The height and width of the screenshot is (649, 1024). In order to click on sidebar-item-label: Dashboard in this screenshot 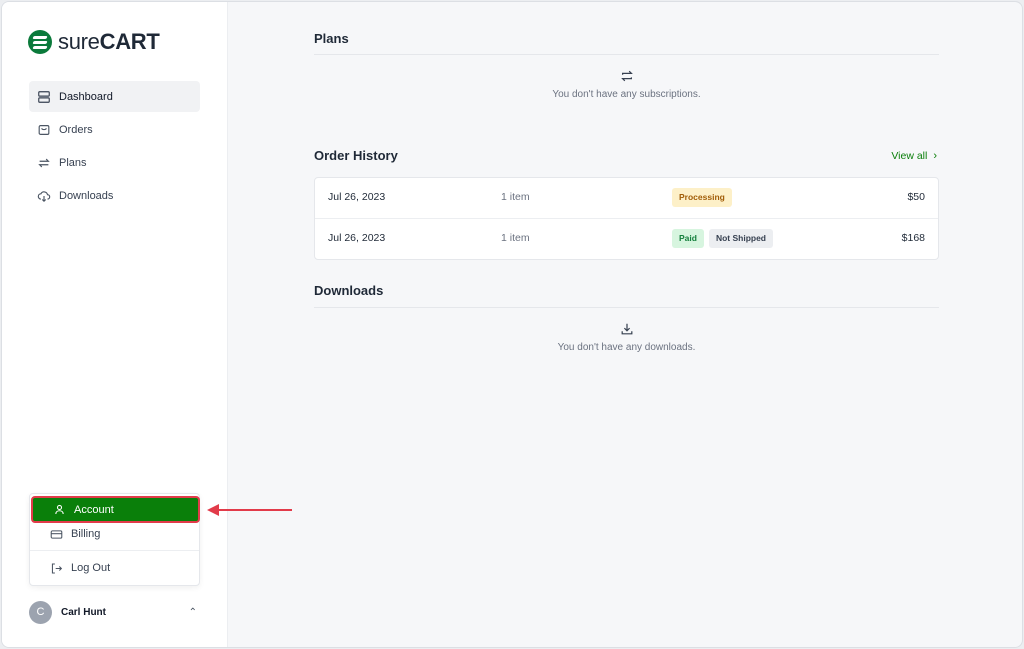, I will do `click(86, 96)`.